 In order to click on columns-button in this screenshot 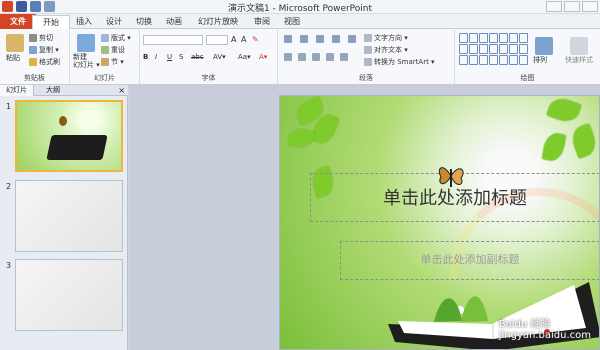, I will do `click(345, 57)`.